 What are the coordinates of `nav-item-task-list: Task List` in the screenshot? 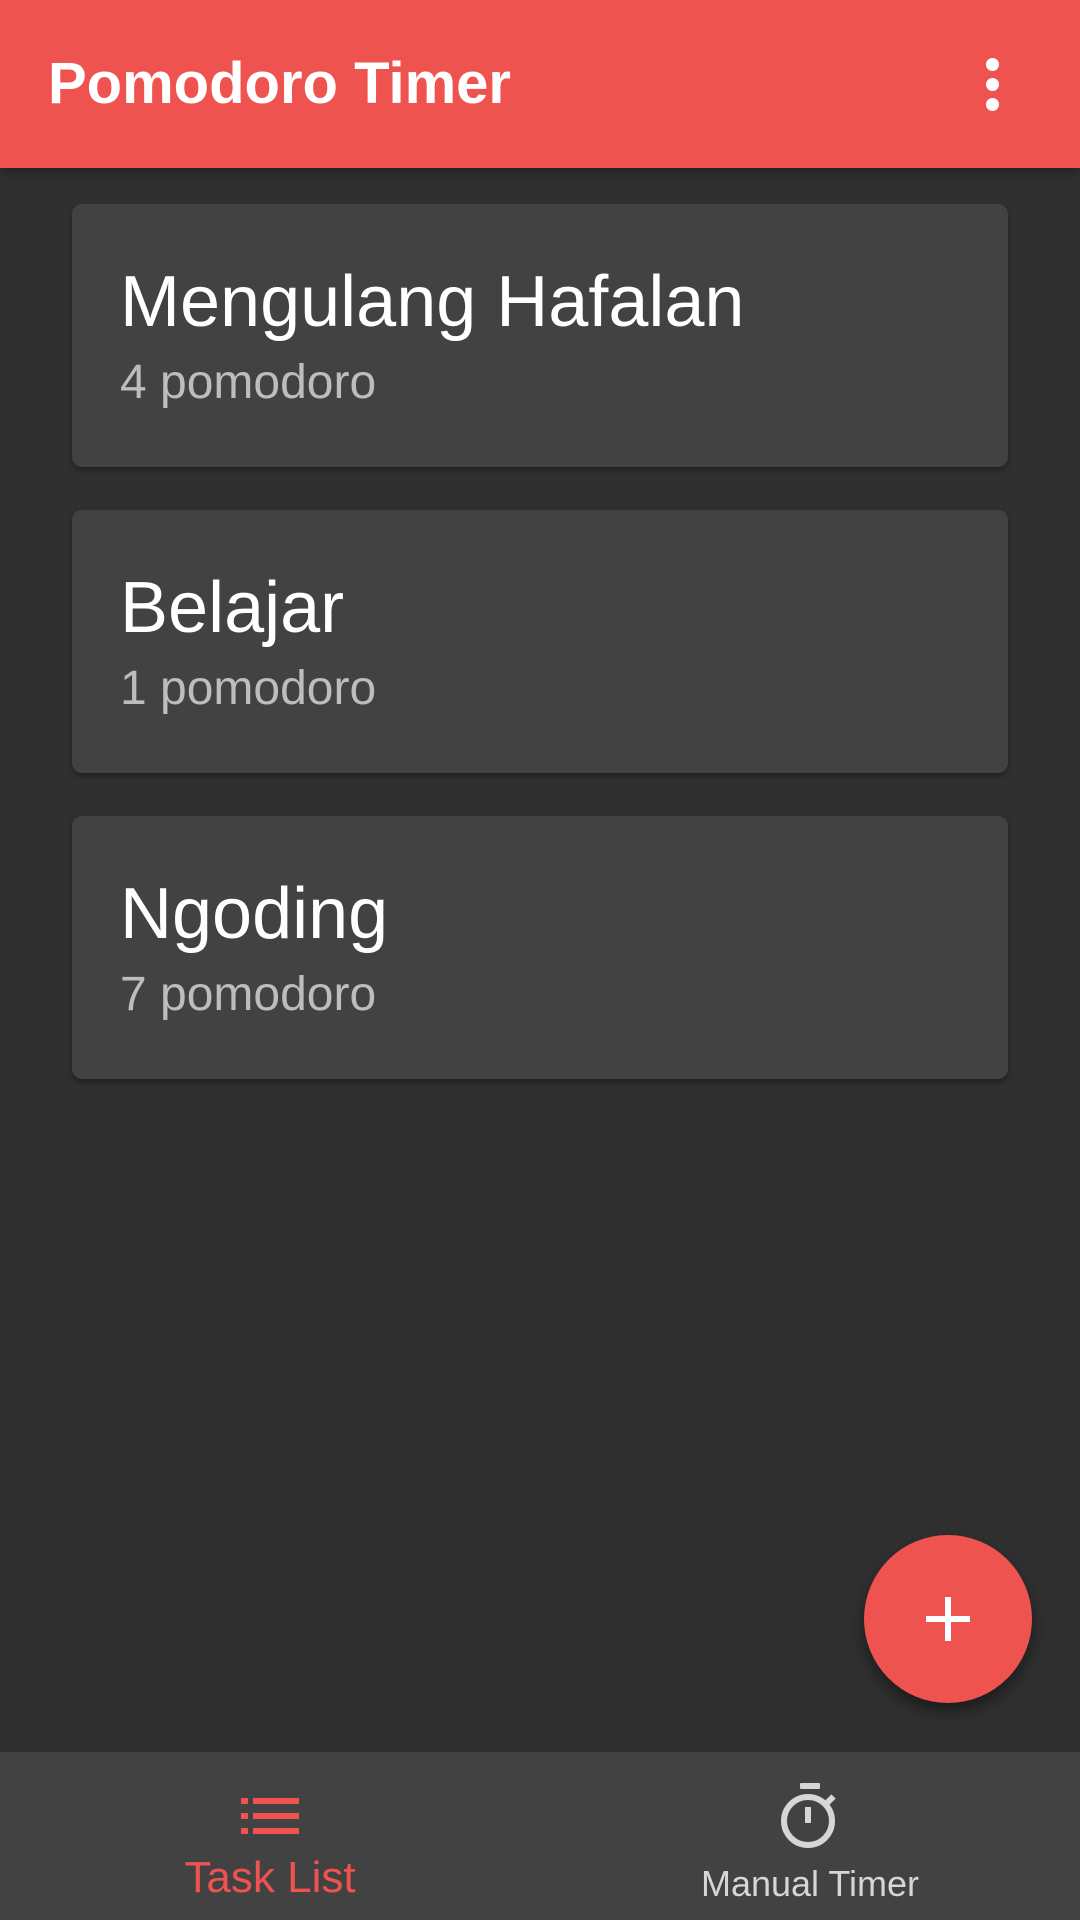 It's located at (270, 1836).